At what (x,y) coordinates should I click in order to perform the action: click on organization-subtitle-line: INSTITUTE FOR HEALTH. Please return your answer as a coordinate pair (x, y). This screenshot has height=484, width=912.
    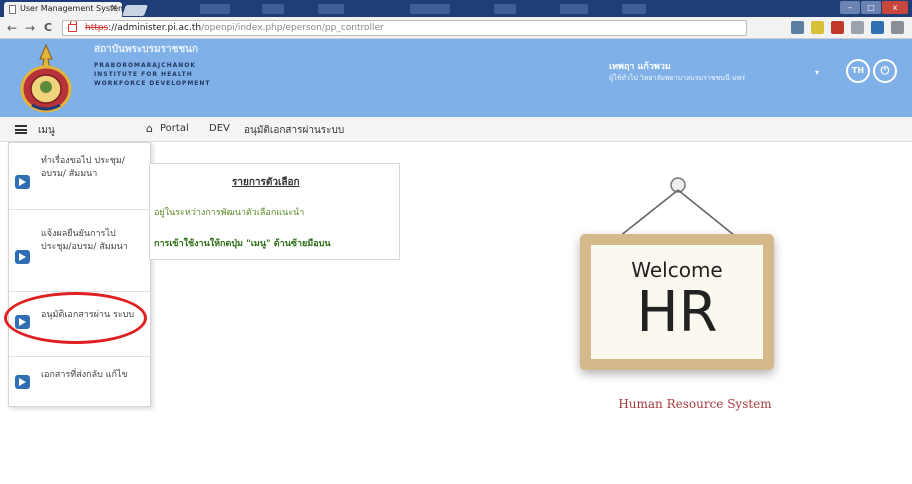
    Looking at the image, I should click on (143, 74).